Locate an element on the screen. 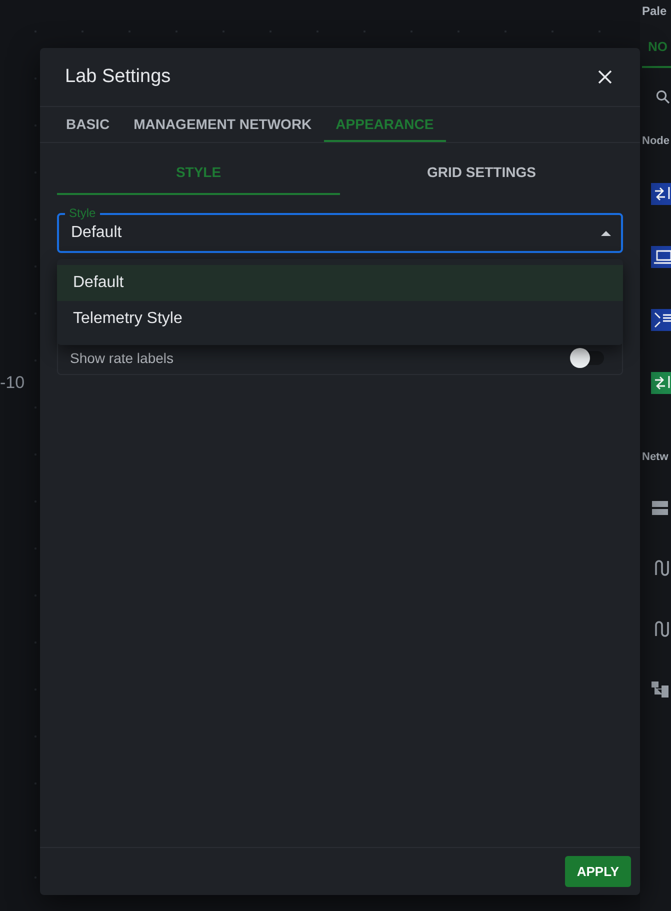 The width and height of the screenshot is (671, 911). menu-option: Default is located at coordinates (340, 283).